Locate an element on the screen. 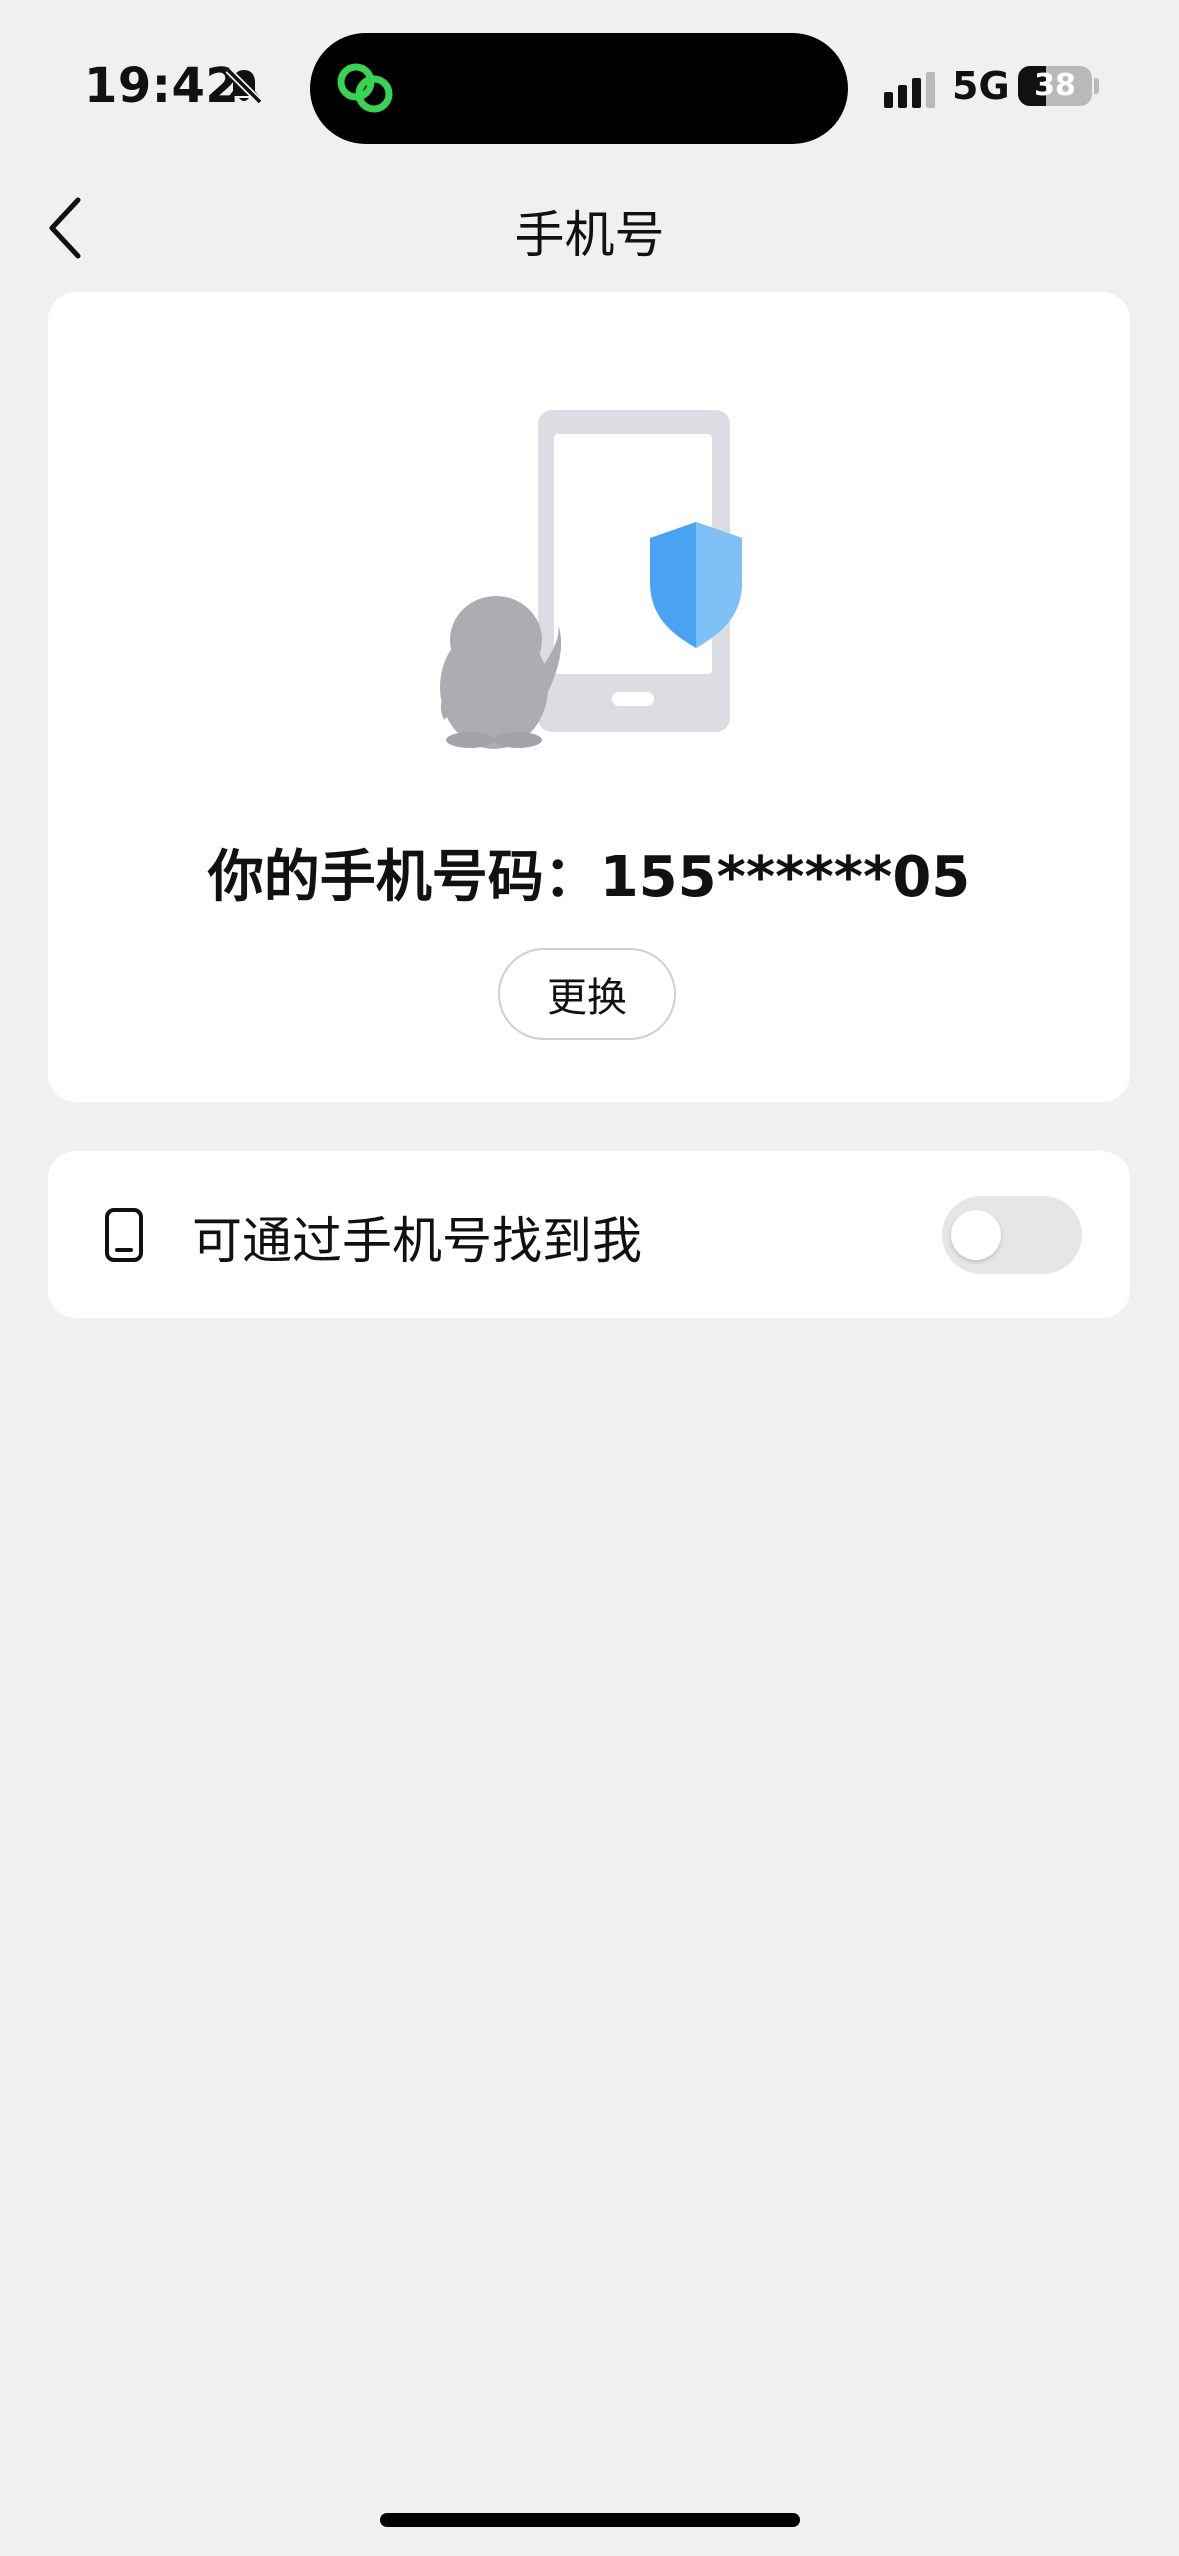 The width and height of the screenshot is (1179, 2556). dynamic-island is located at coordinates (579, 88).